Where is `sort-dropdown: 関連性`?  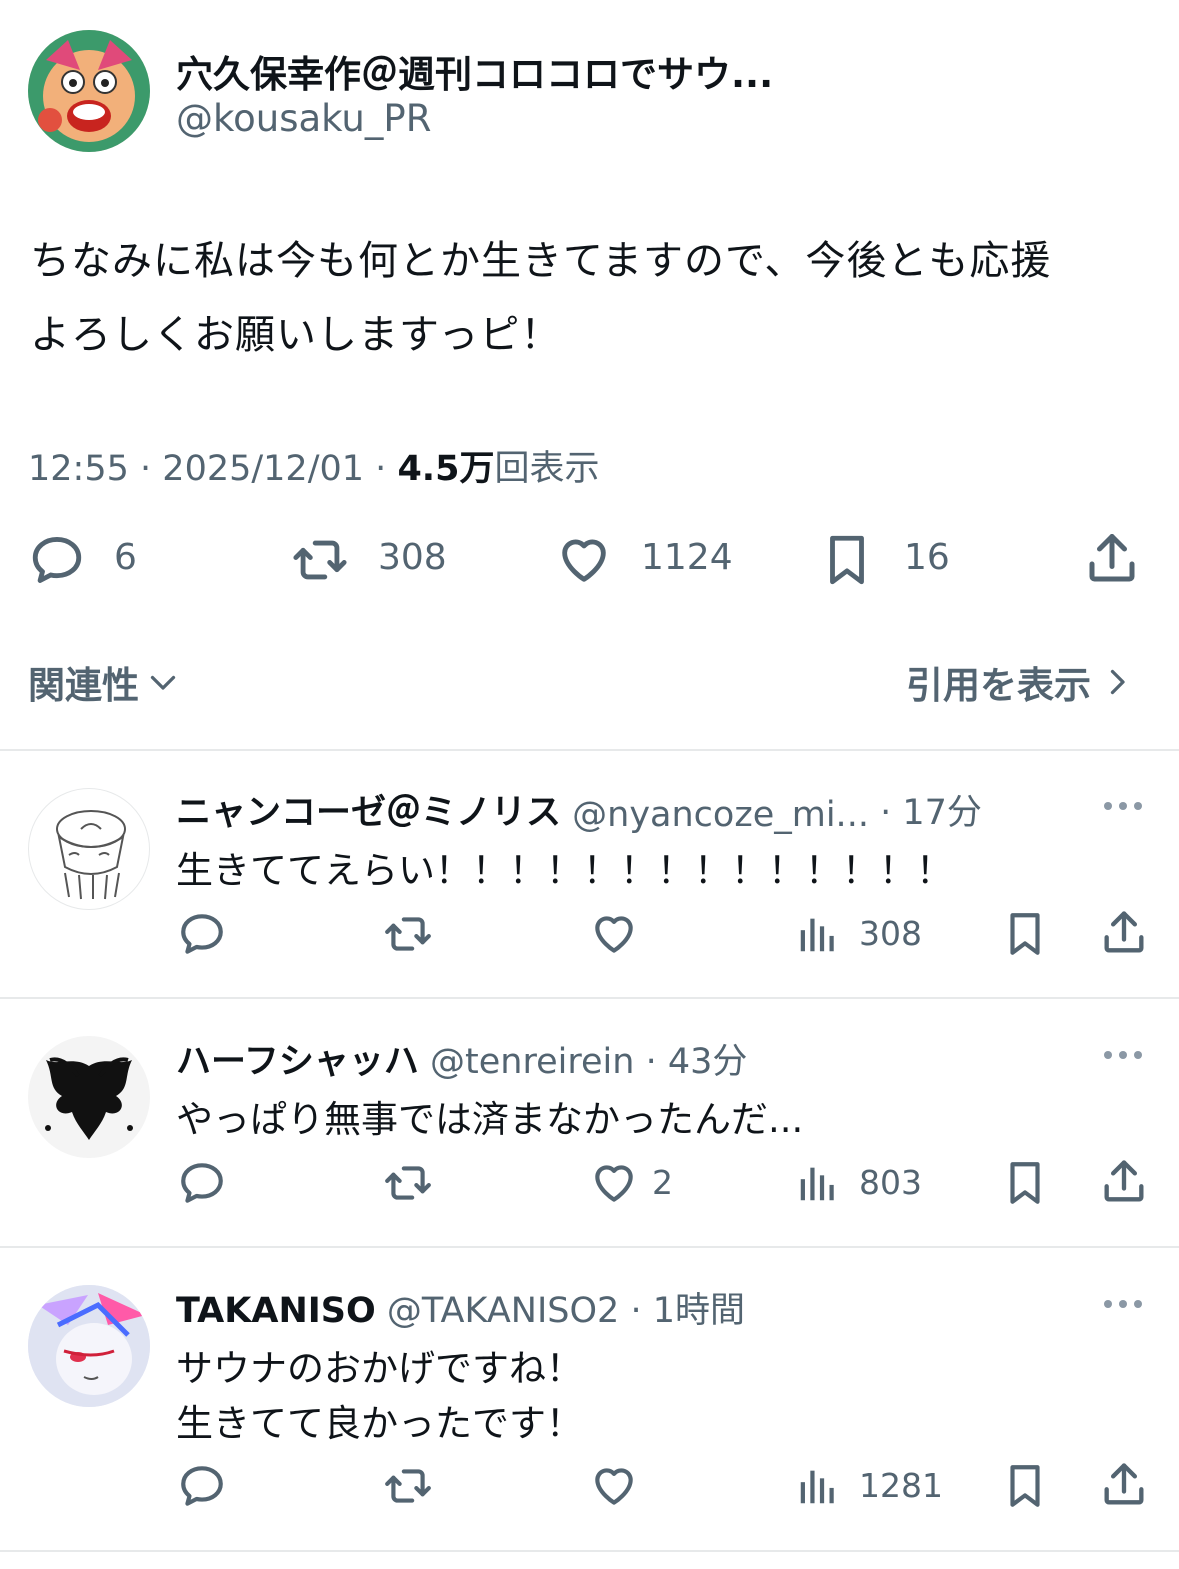
sort-dropdown: 関連性 is located at coordinates (104, 682).